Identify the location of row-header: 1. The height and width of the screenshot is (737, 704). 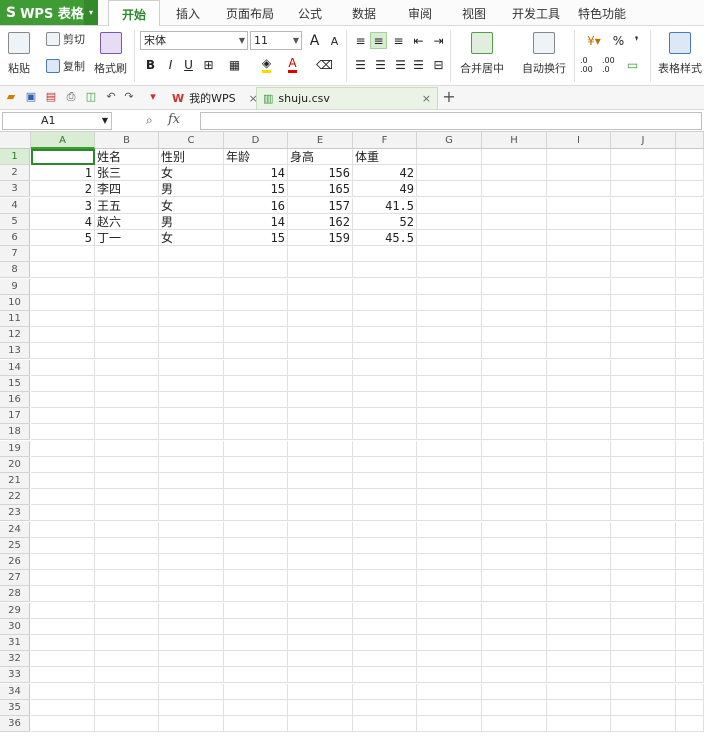
(15, 157).